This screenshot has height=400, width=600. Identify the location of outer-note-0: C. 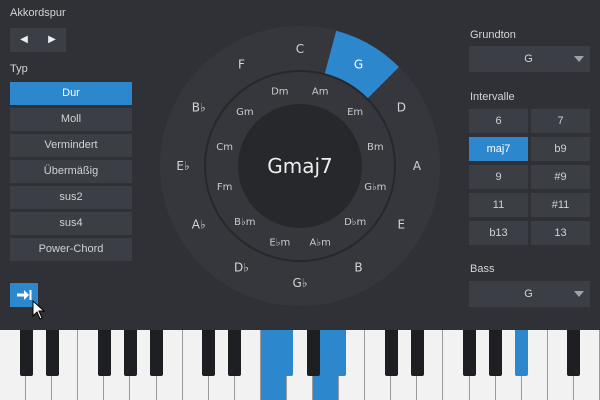
(300, 49).